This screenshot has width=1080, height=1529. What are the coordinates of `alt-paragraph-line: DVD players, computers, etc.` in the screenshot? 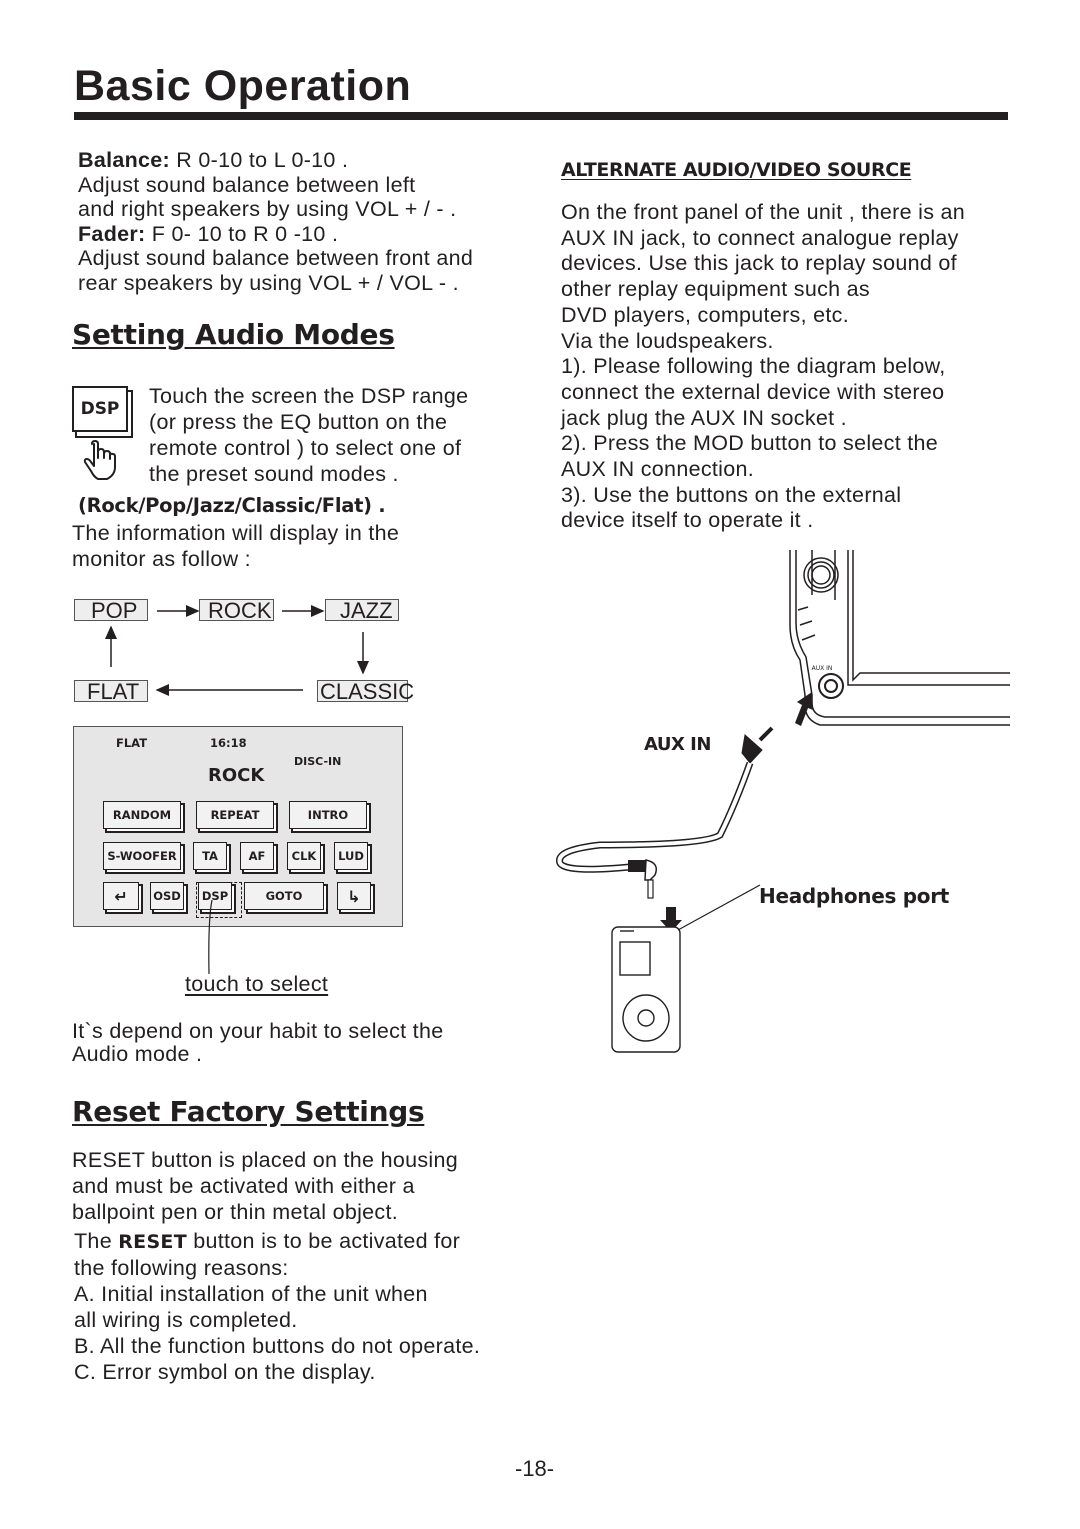 It's located at (705, 314).